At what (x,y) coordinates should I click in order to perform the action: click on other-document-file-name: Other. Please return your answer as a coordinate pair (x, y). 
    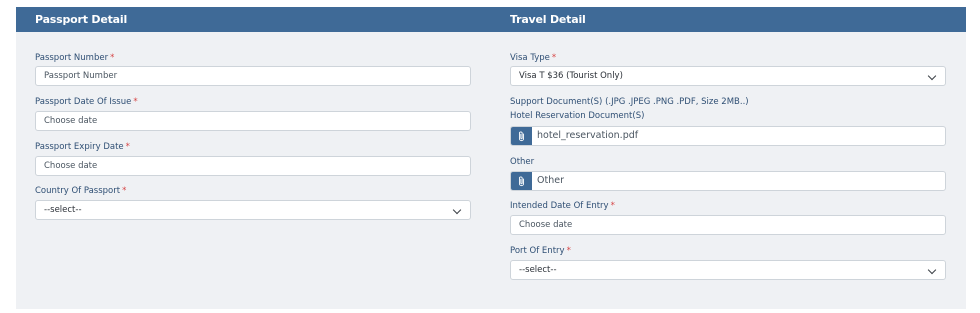
    Looking at the image, I should click on (550, 180).